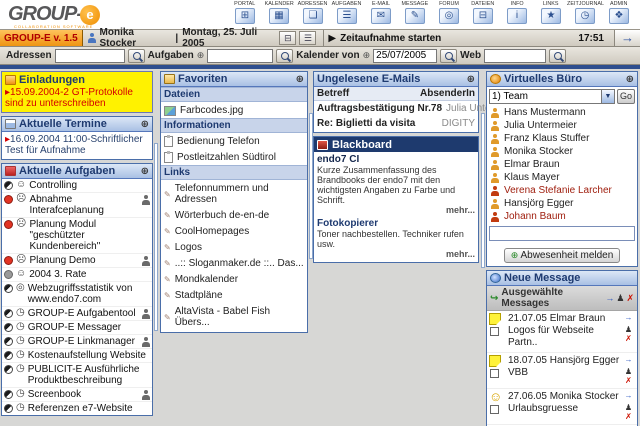  What do you see at coordinates (396, 124) in the screenshot?
I see `email-row: Re: Biglietti da visita DIGITY` at bounding box center [396, 124].